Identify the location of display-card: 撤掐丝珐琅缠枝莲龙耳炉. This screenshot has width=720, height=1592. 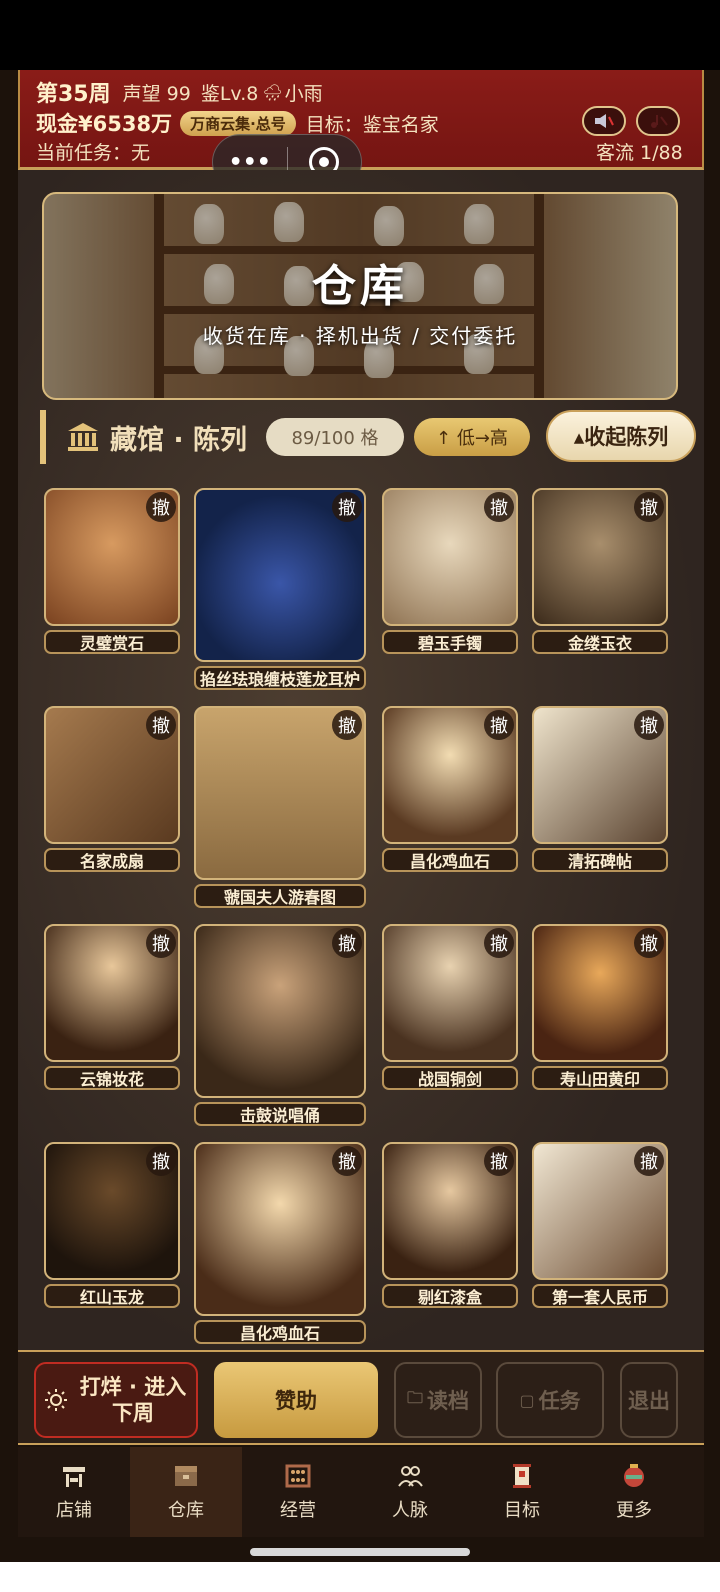
(280, 590).